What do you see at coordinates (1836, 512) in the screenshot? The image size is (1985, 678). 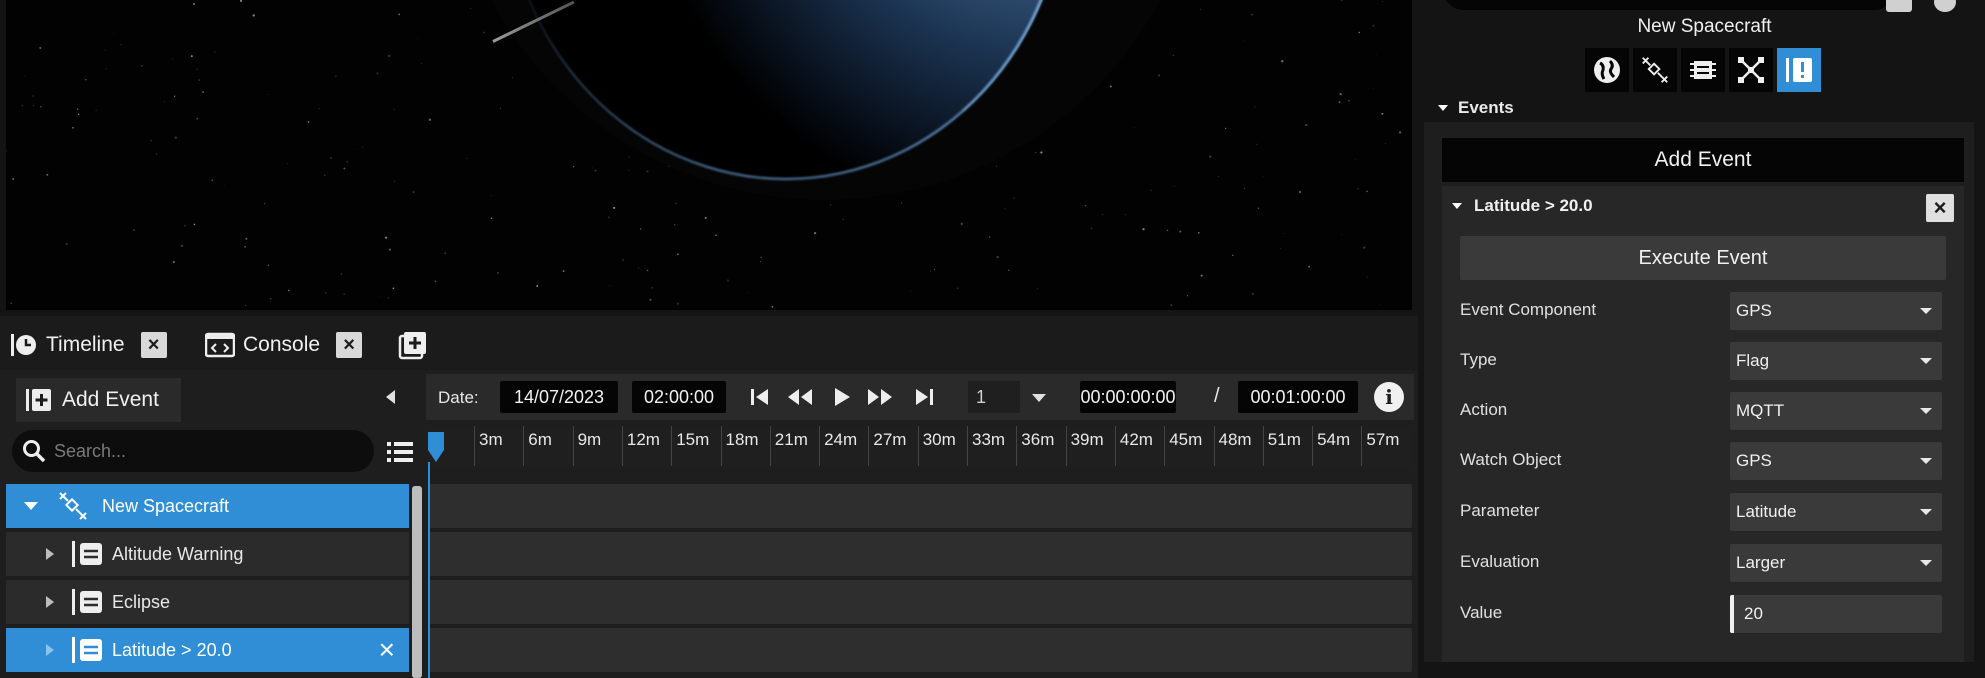 I see `parameter-select: Latitude` at bounding box center [1836, 512].